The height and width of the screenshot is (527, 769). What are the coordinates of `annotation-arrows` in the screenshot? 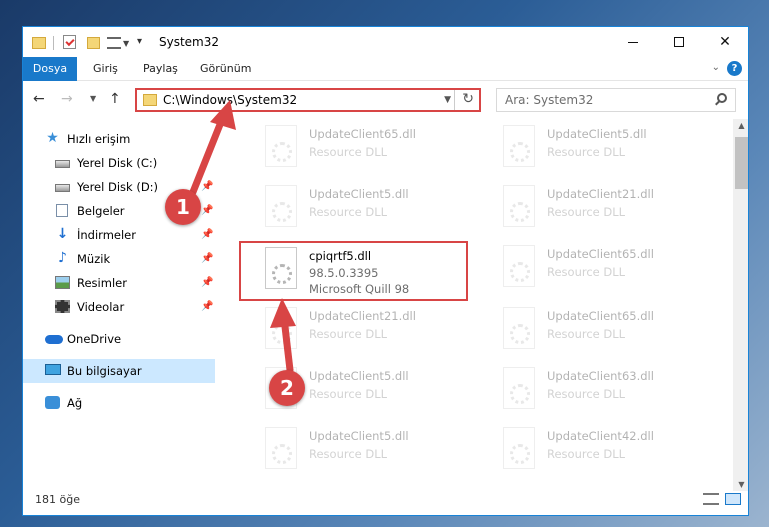 It's located at (242, 237).